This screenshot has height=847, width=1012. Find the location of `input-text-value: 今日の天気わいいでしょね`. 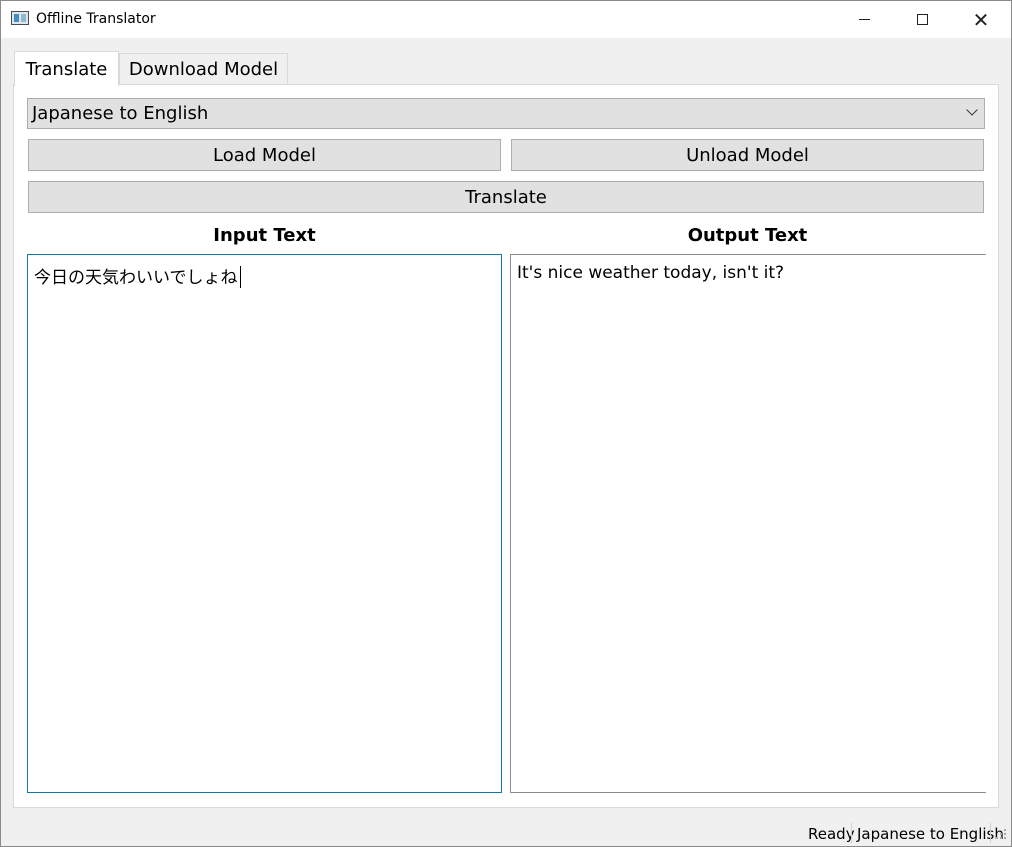

input-text-value: 今日の天気わいいでしょね is located at coordinates (136, 278).